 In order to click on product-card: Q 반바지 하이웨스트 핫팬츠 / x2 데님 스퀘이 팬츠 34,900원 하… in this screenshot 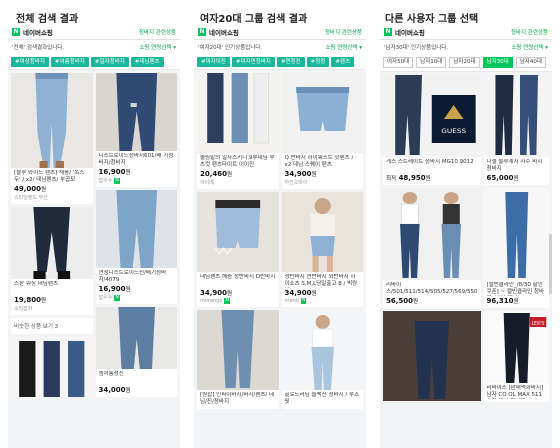, I will do `click(322, 131)`.